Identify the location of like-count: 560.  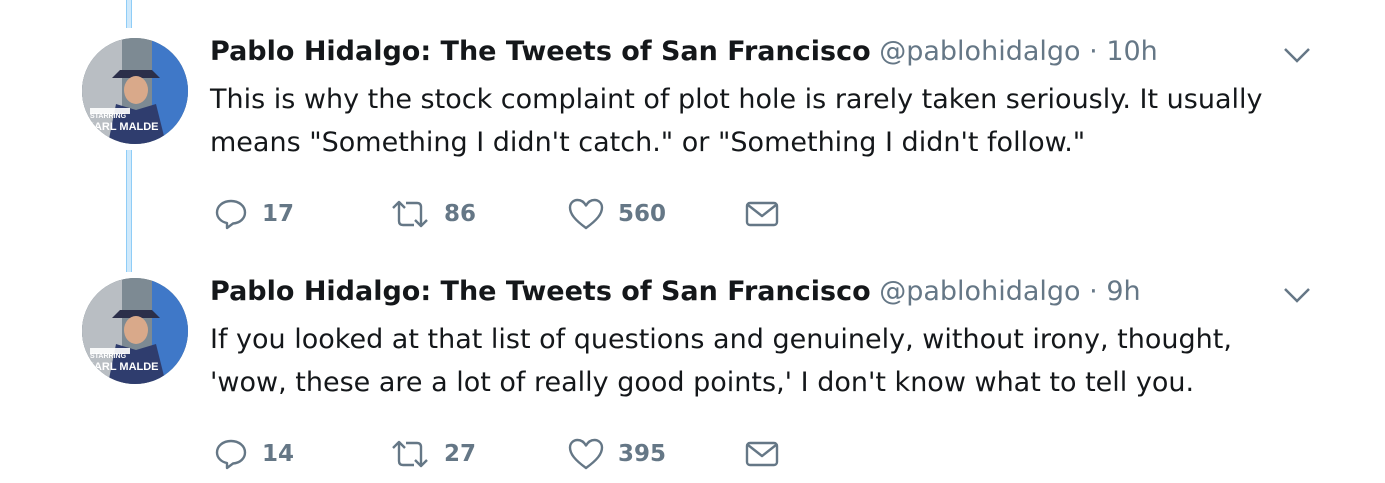
(642, 214).